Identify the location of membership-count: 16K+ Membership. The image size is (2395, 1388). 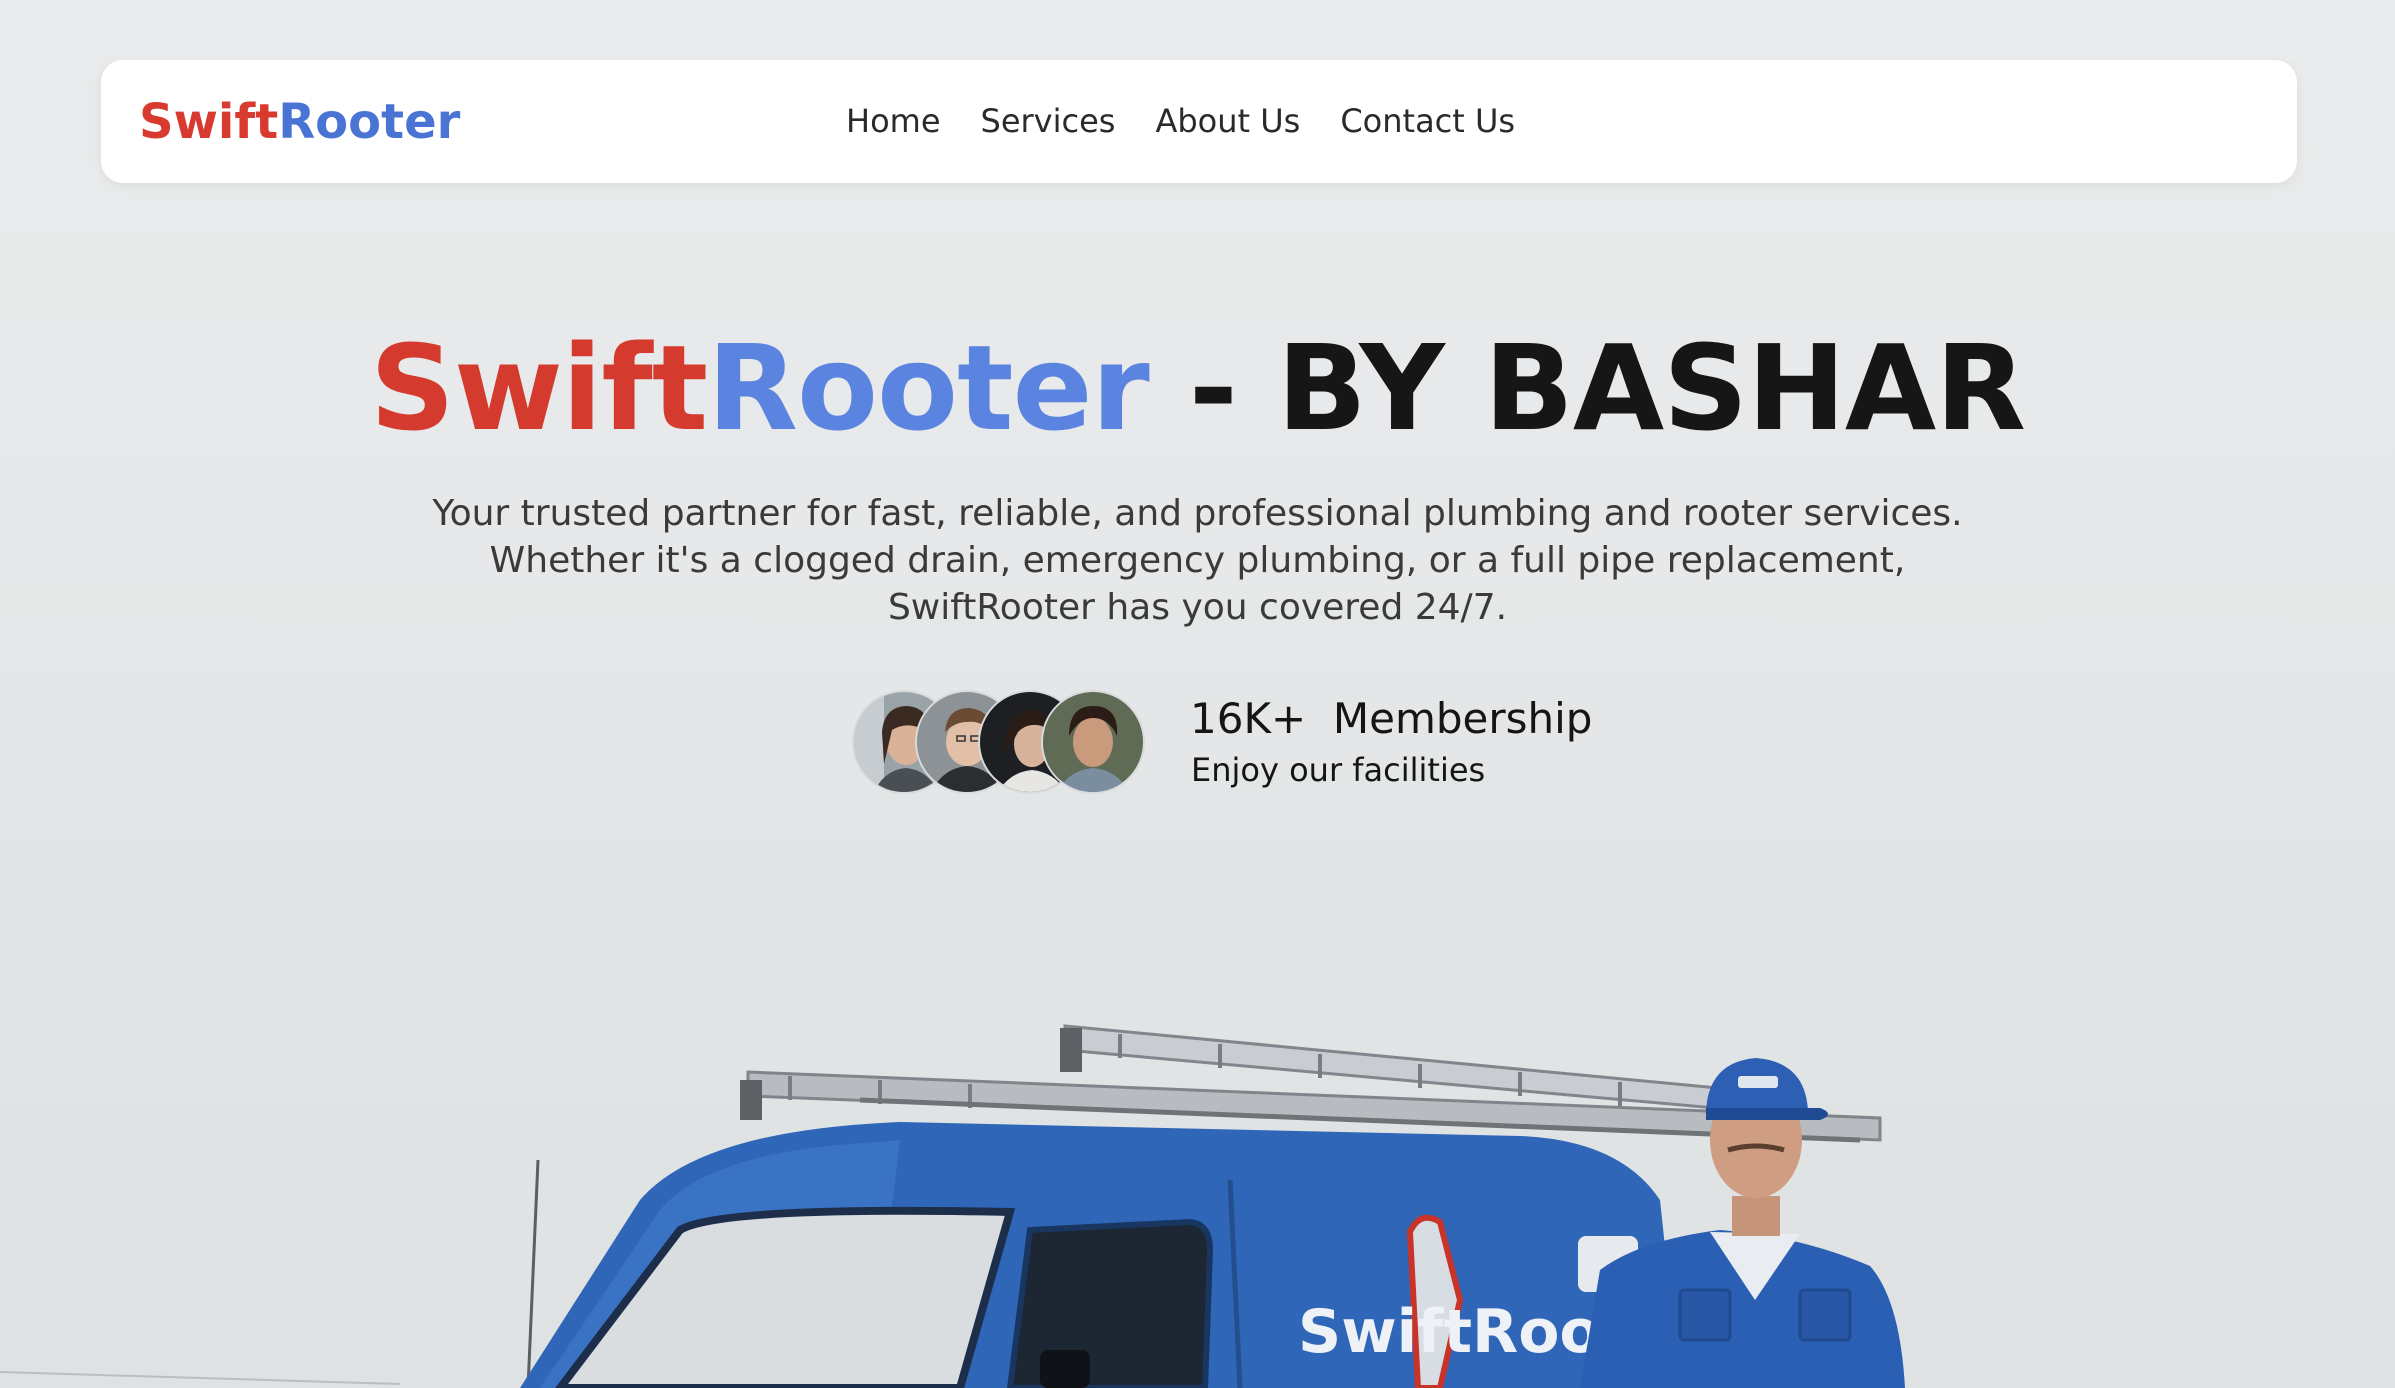
(1391, 718).